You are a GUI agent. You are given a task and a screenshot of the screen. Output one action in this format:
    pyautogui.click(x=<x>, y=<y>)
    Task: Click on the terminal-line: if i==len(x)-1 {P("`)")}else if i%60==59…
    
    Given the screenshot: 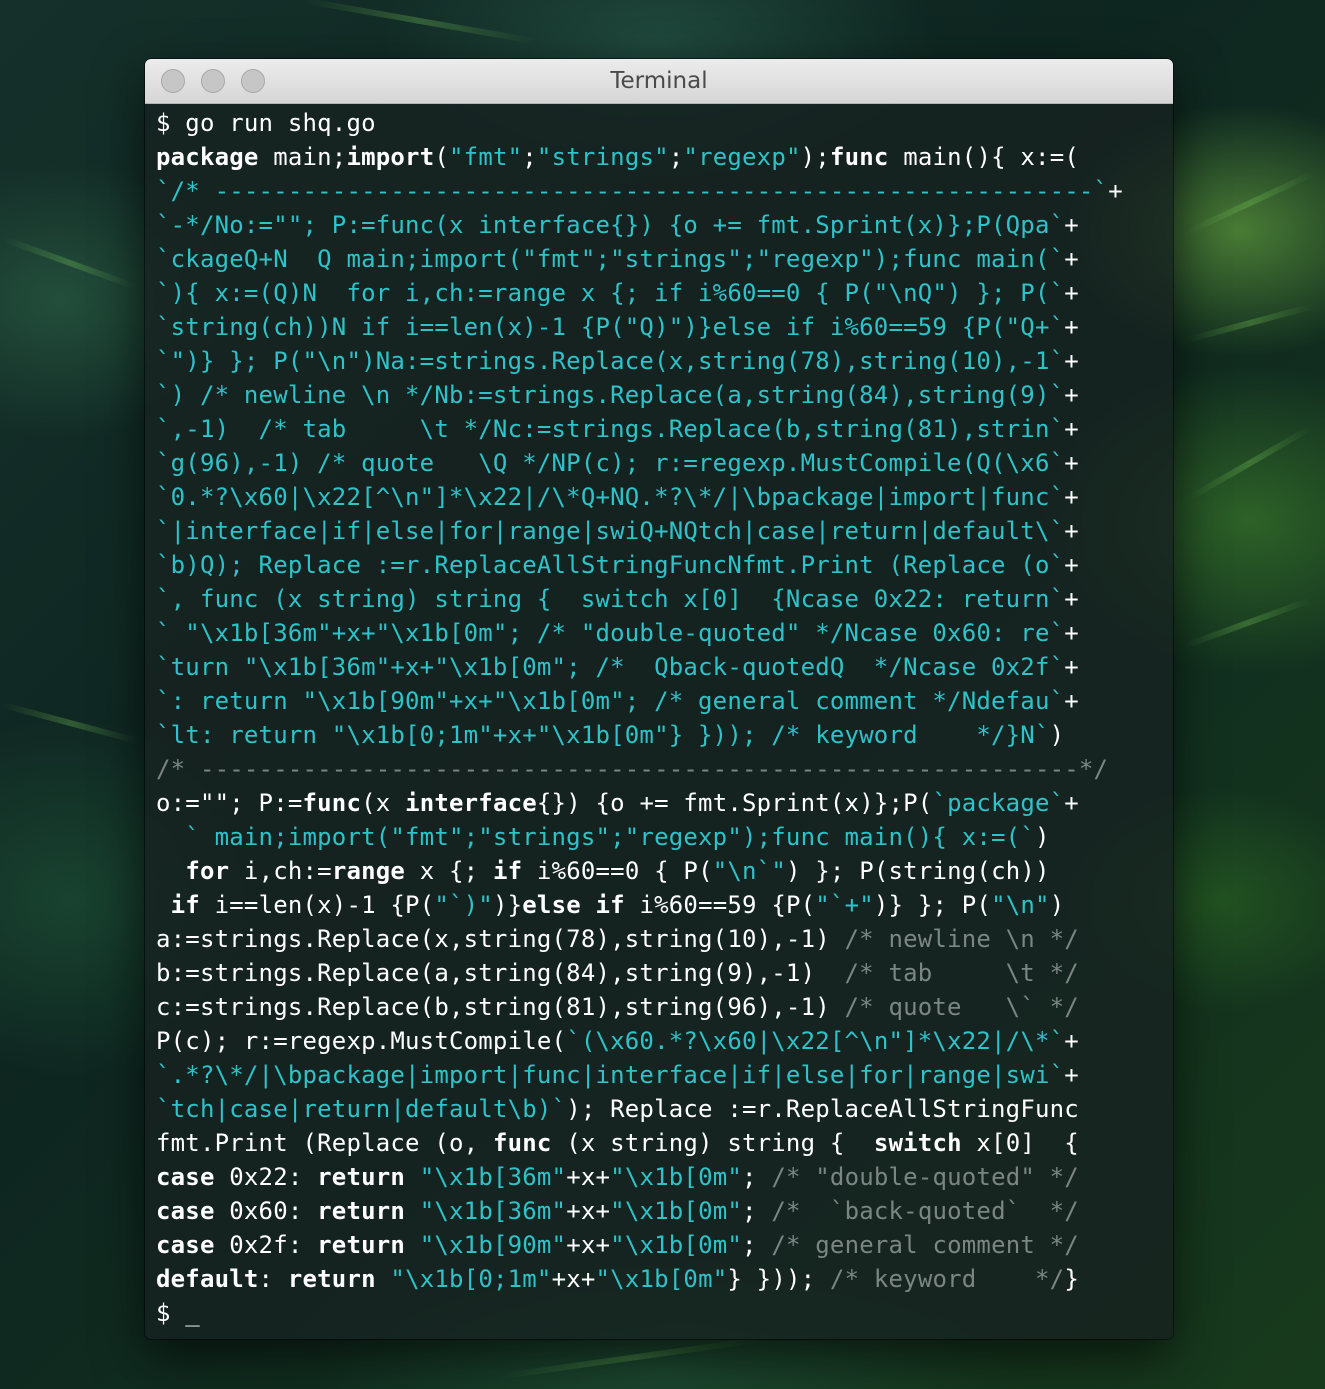 What is the action you would take?
    pyautogui.click(x=661, y=905)
    